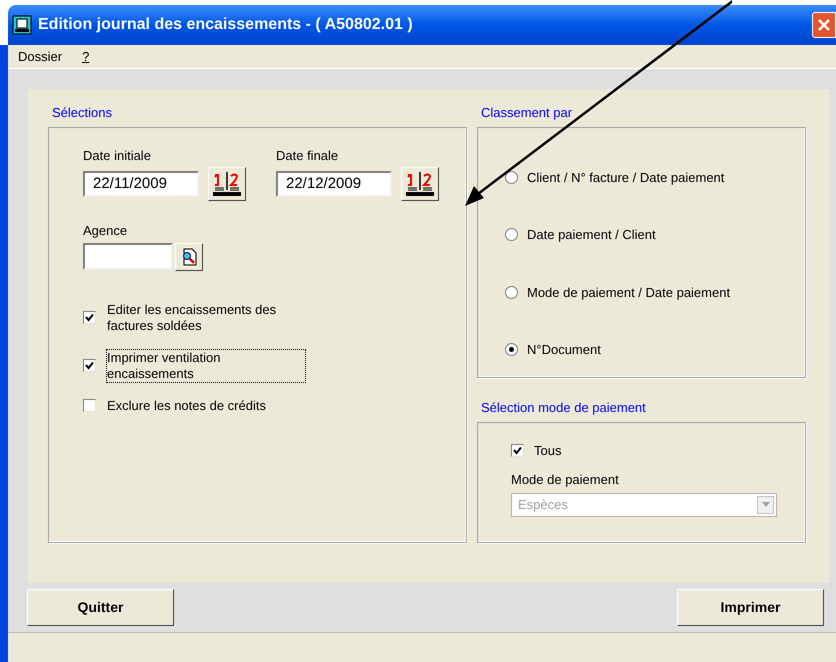 This screenshot has width=836, height=662. Describe the element at coordinates (548, 451) in the screenshot. I see `checkbox-label: Tous` at that location.